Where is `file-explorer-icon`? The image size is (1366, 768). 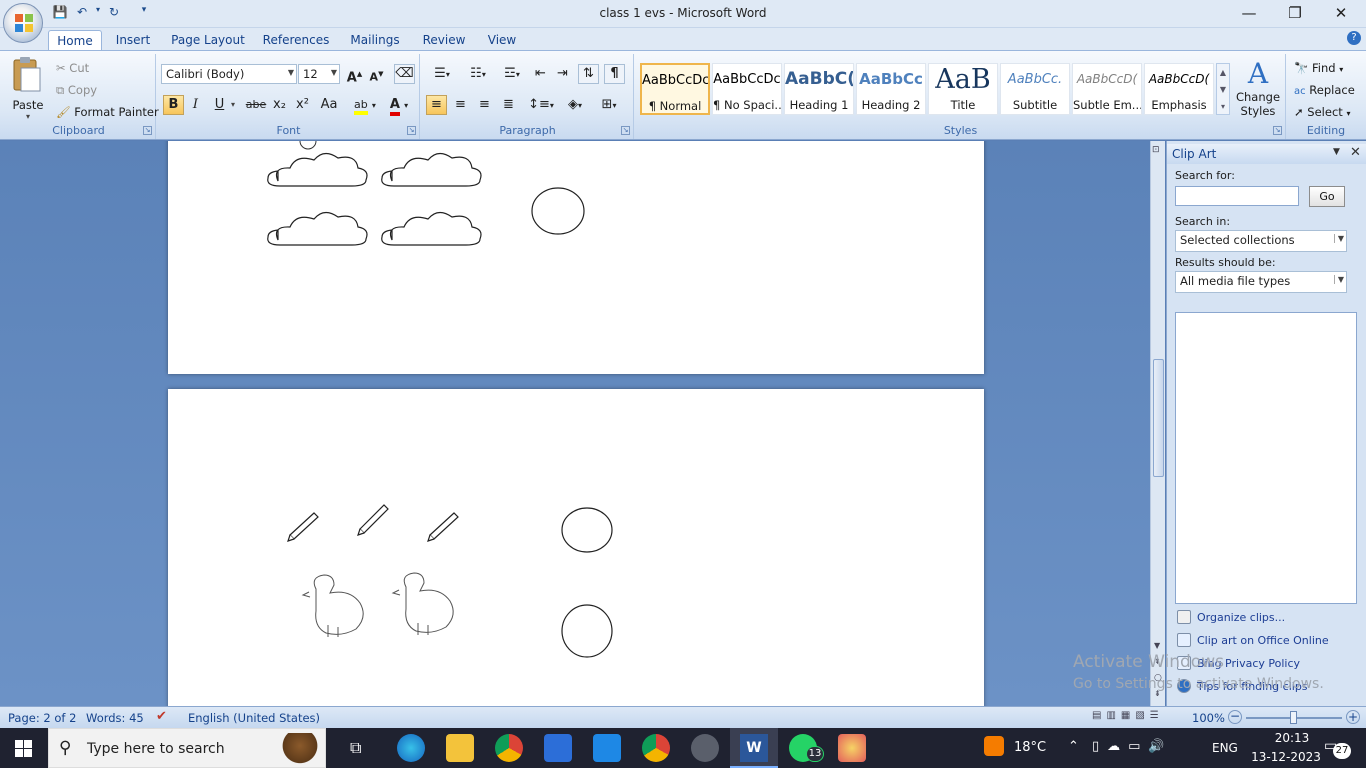
file-explorer-icon is located at coordinates (460, 748).